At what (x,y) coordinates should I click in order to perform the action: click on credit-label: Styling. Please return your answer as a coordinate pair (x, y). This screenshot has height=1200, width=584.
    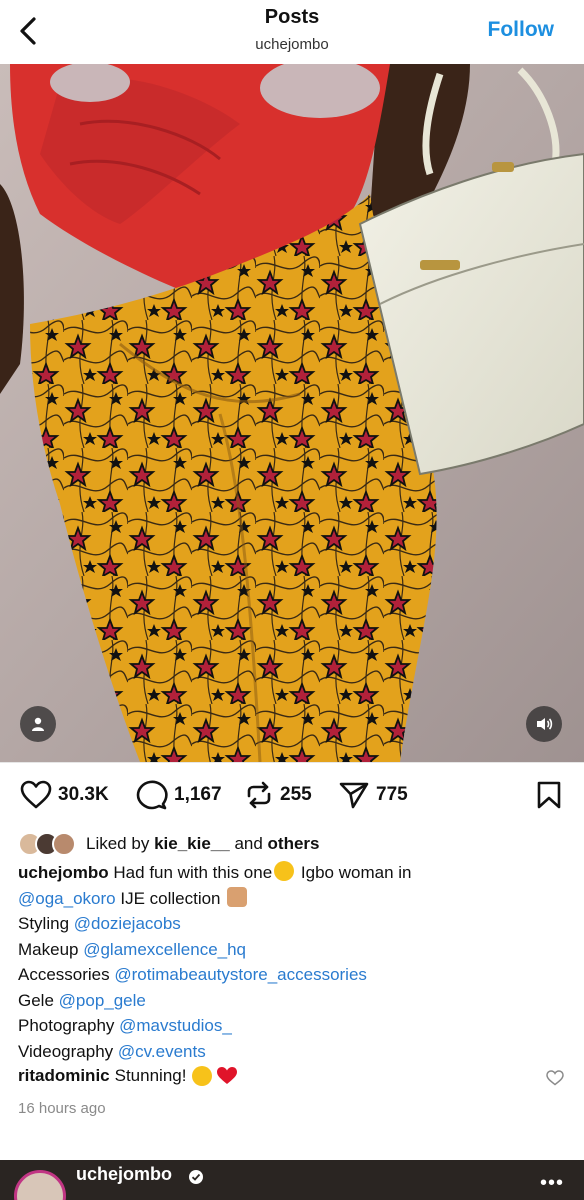
    Looking at the image, I should click on (44, 923).